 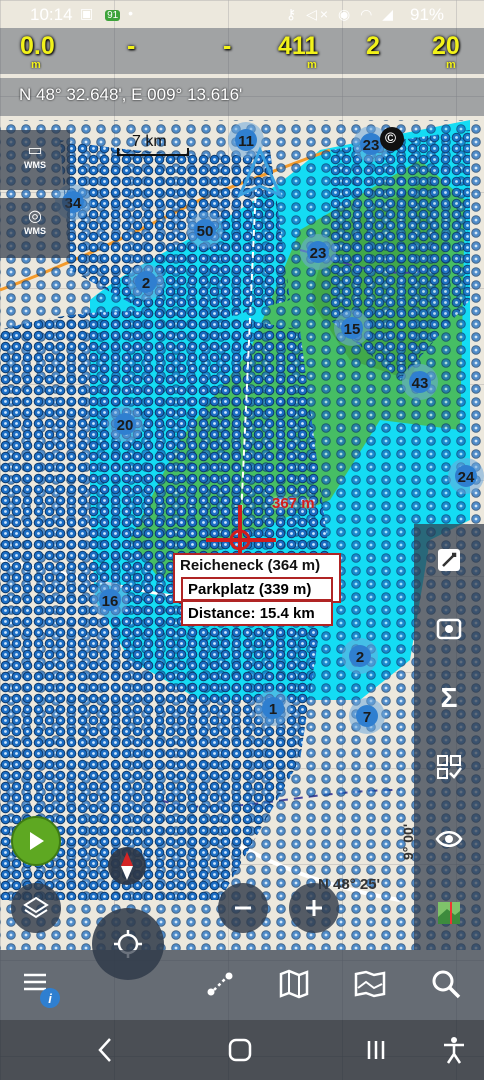 I want to click on speed-unit: m, so click(x=36, y=65).